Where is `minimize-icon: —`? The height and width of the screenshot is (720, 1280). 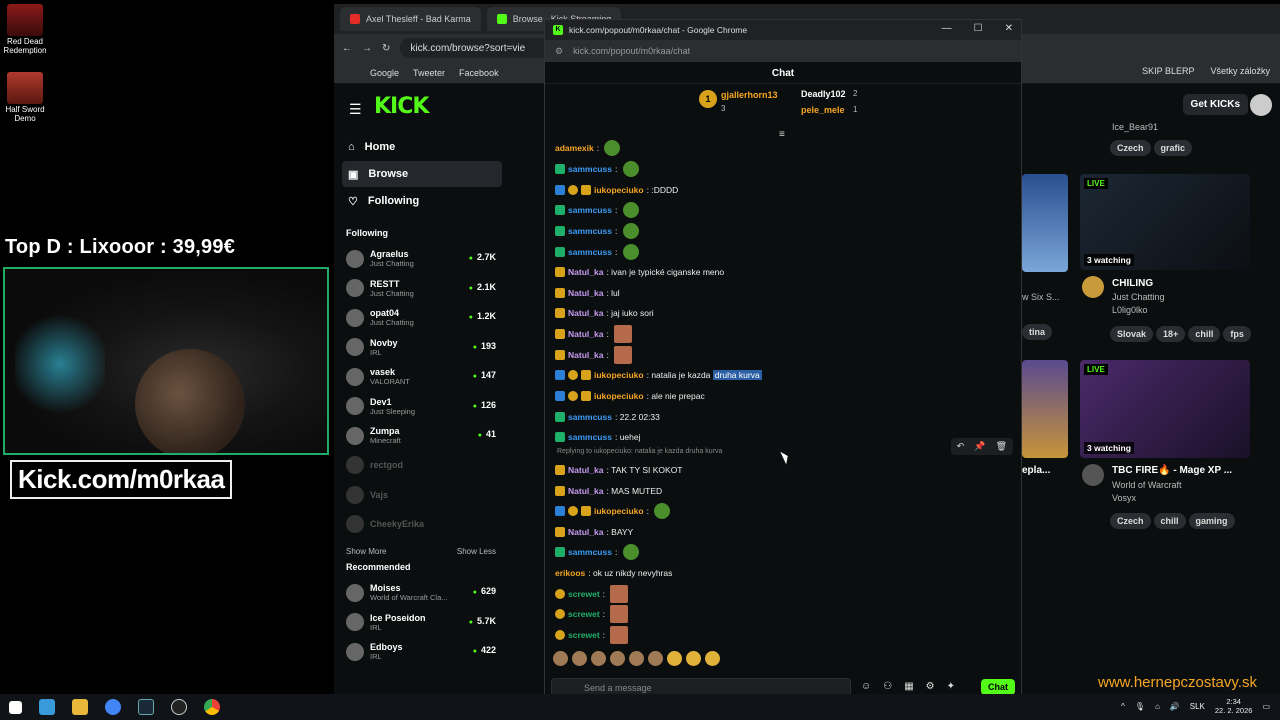
minimize-icon: — is located at coordinates (947, 28).